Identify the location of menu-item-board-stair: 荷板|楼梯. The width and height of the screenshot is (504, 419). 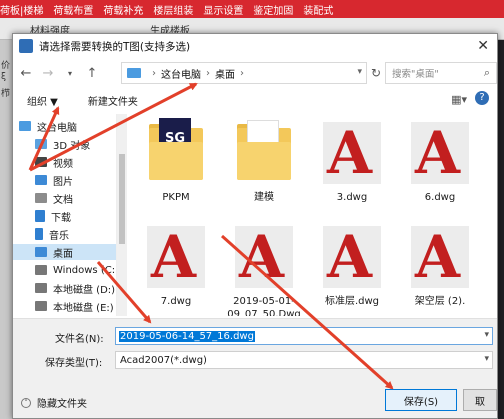
(21, 9).